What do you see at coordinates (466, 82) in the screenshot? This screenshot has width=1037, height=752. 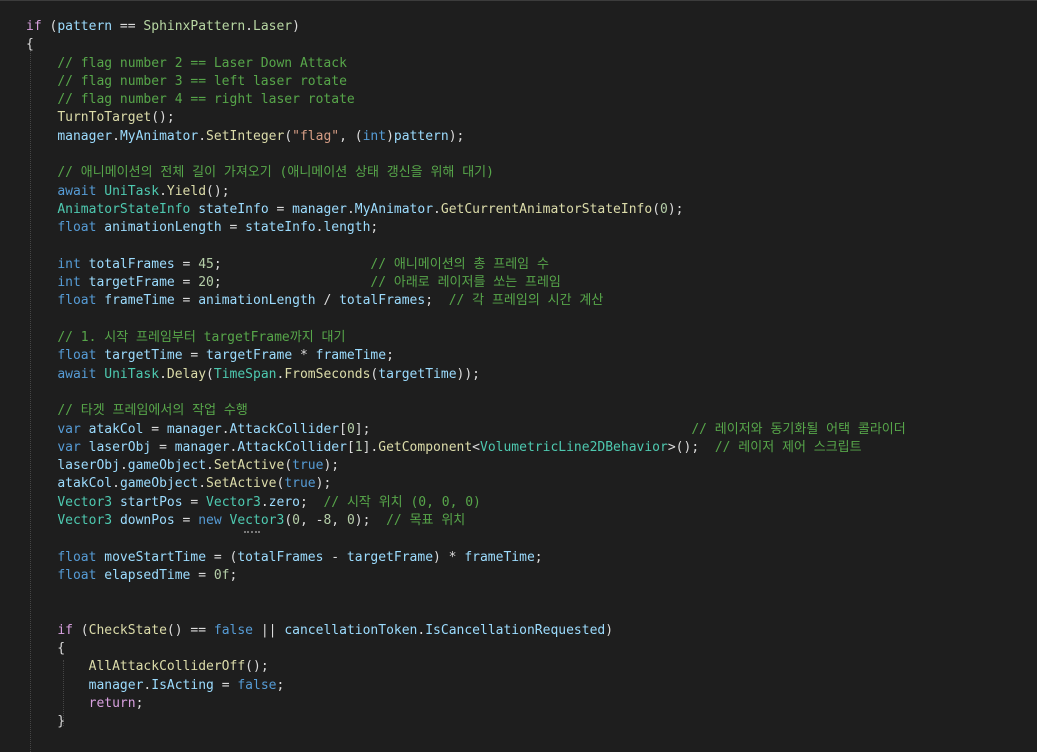 I see `code-line: // flag number 3 == left laser rotate` at bounding box center [466, 82].